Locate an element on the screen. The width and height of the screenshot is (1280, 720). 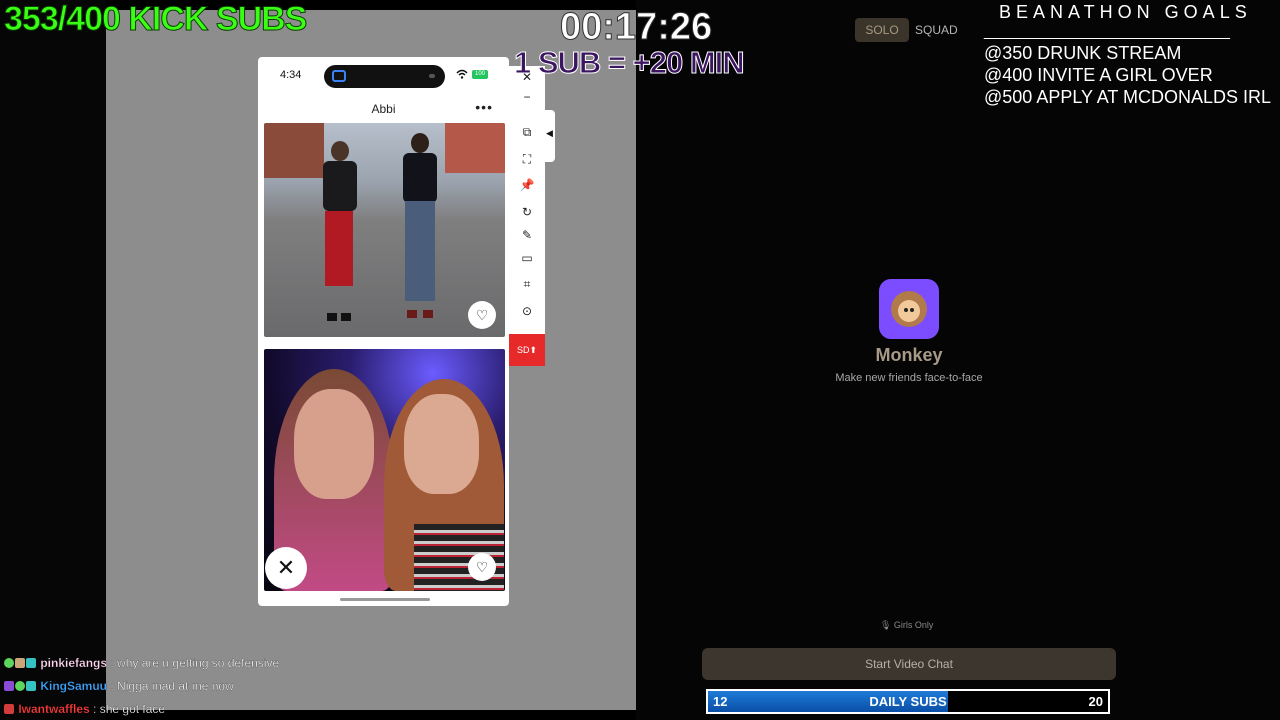
profile-name: Abbi is located at coordinates (383, 109).